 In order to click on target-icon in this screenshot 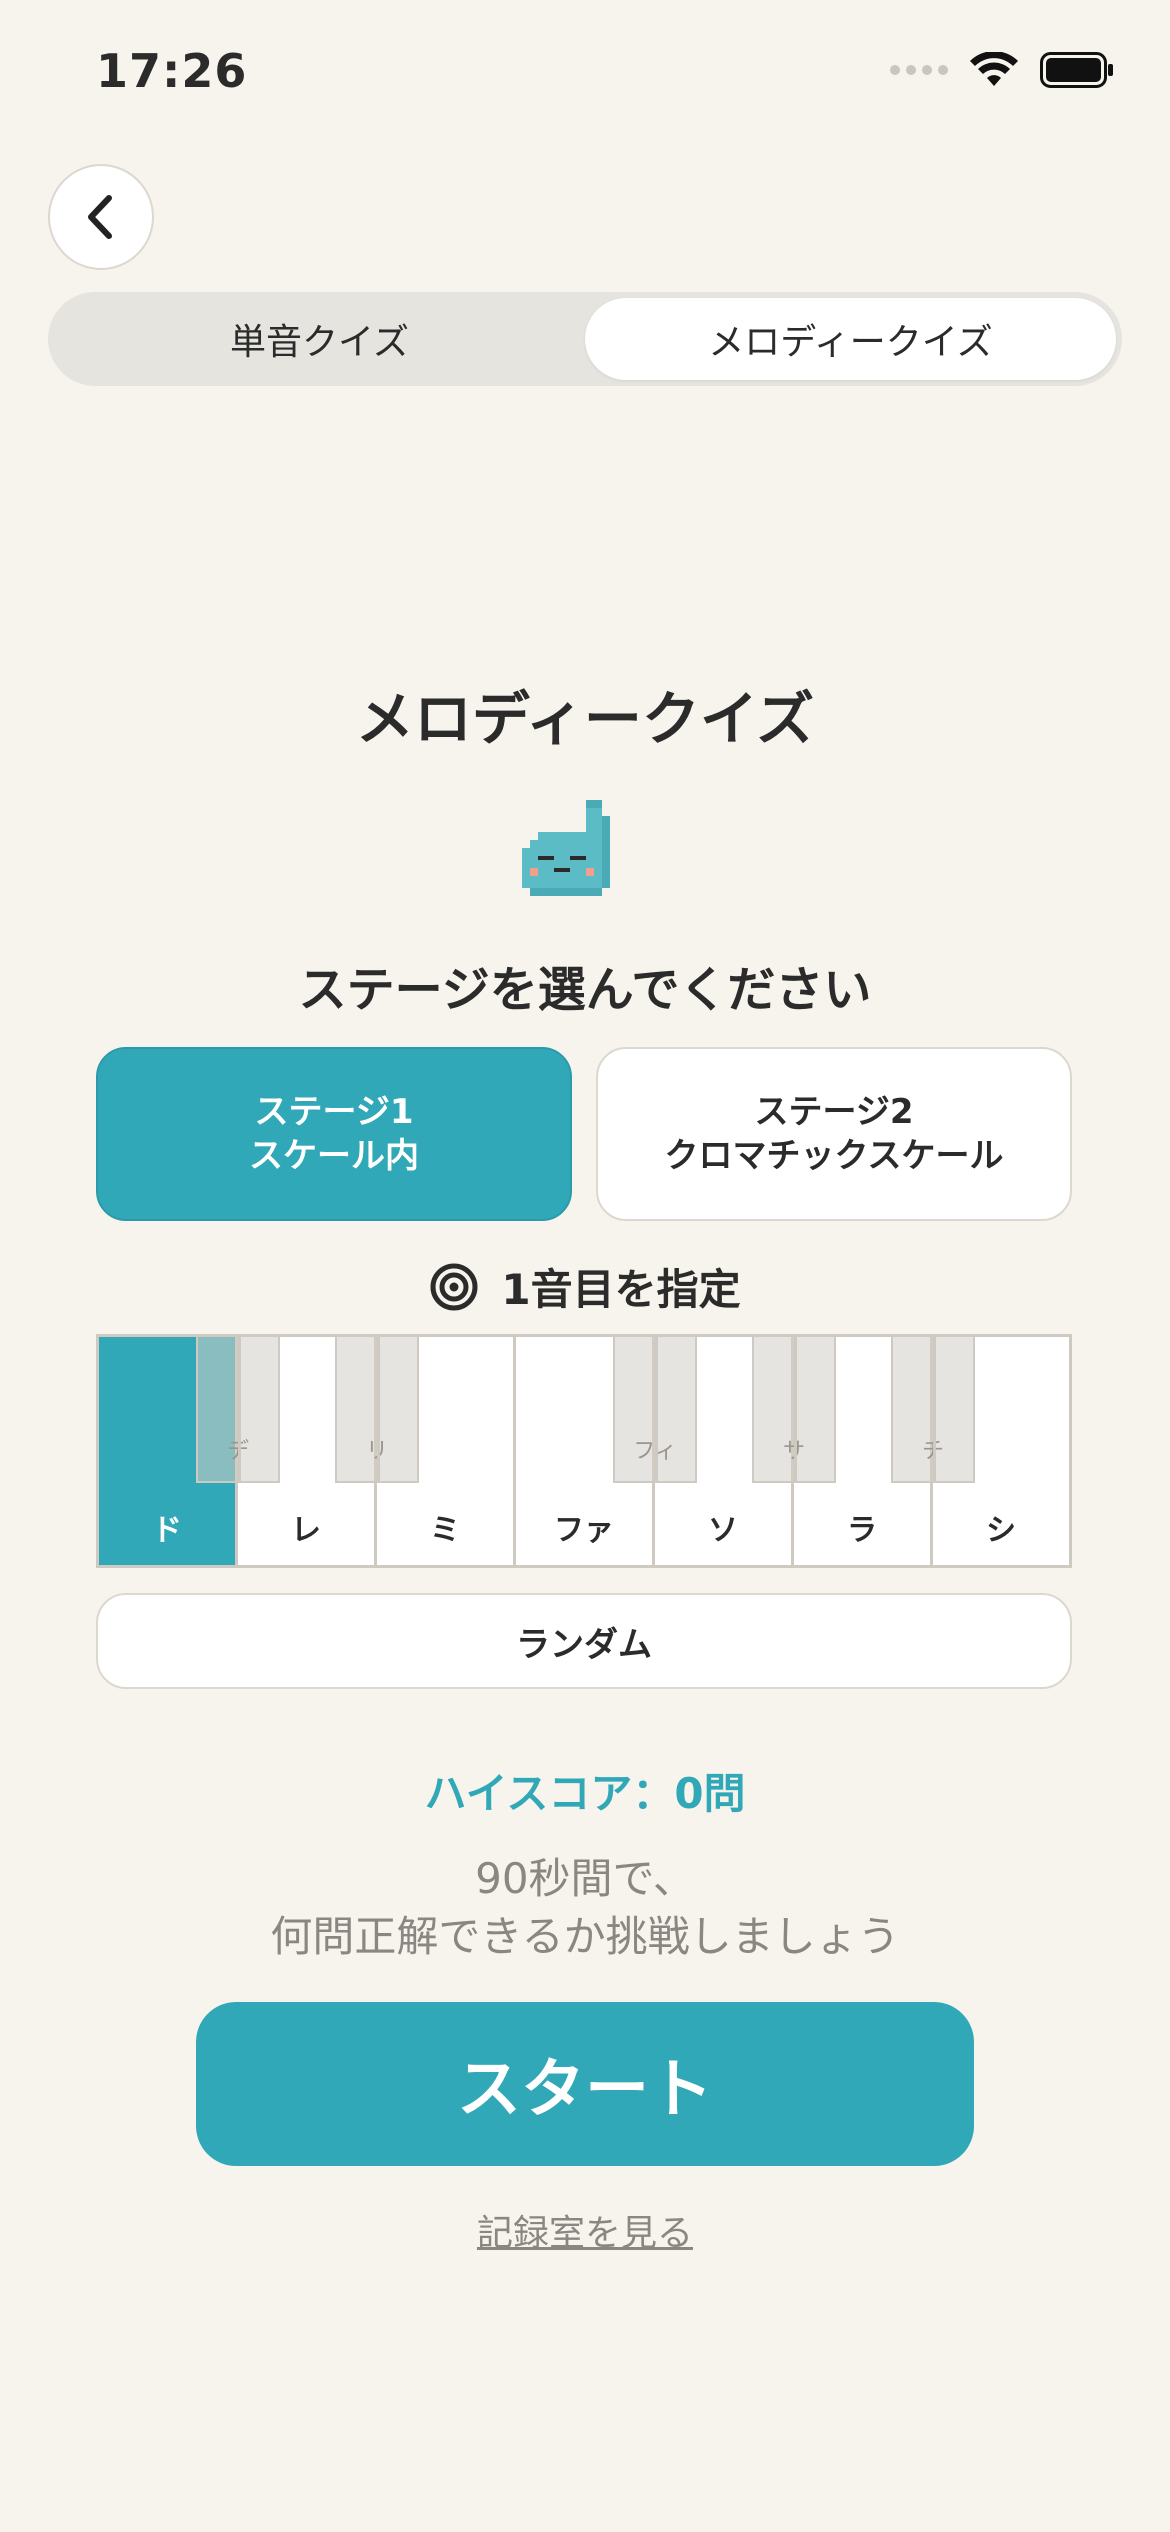, I will do `click(454, 1286)`.